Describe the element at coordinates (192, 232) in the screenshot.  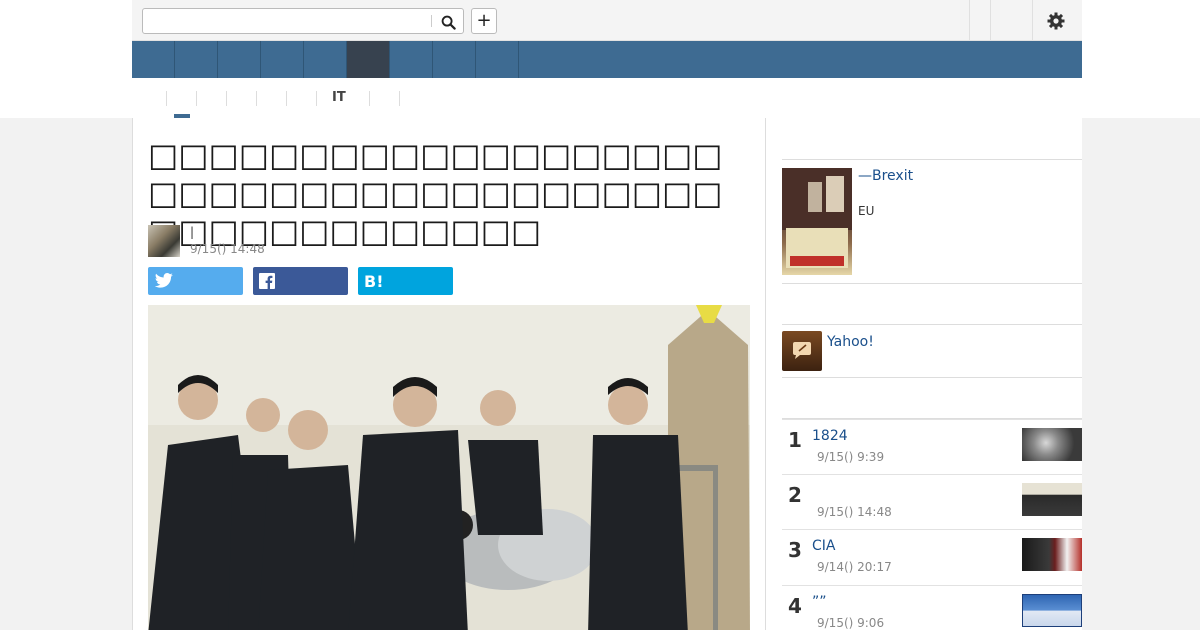
I see `author-line: |` at that location.